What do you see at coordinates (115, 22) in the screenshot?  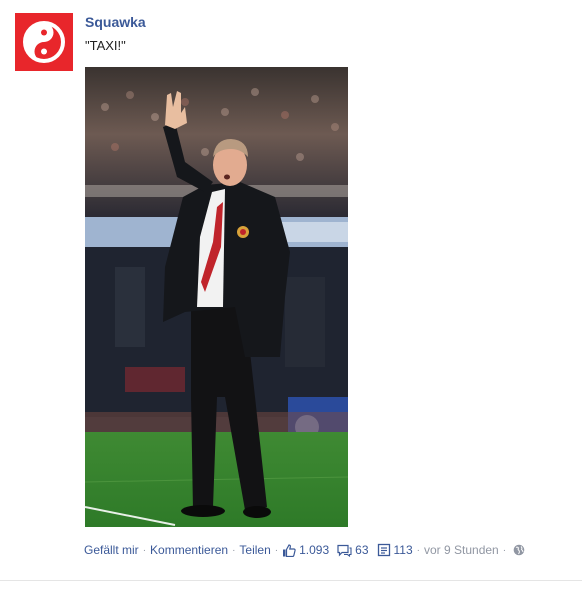 I see `page-name-link: Squawka` at bounding box center [115, 22].